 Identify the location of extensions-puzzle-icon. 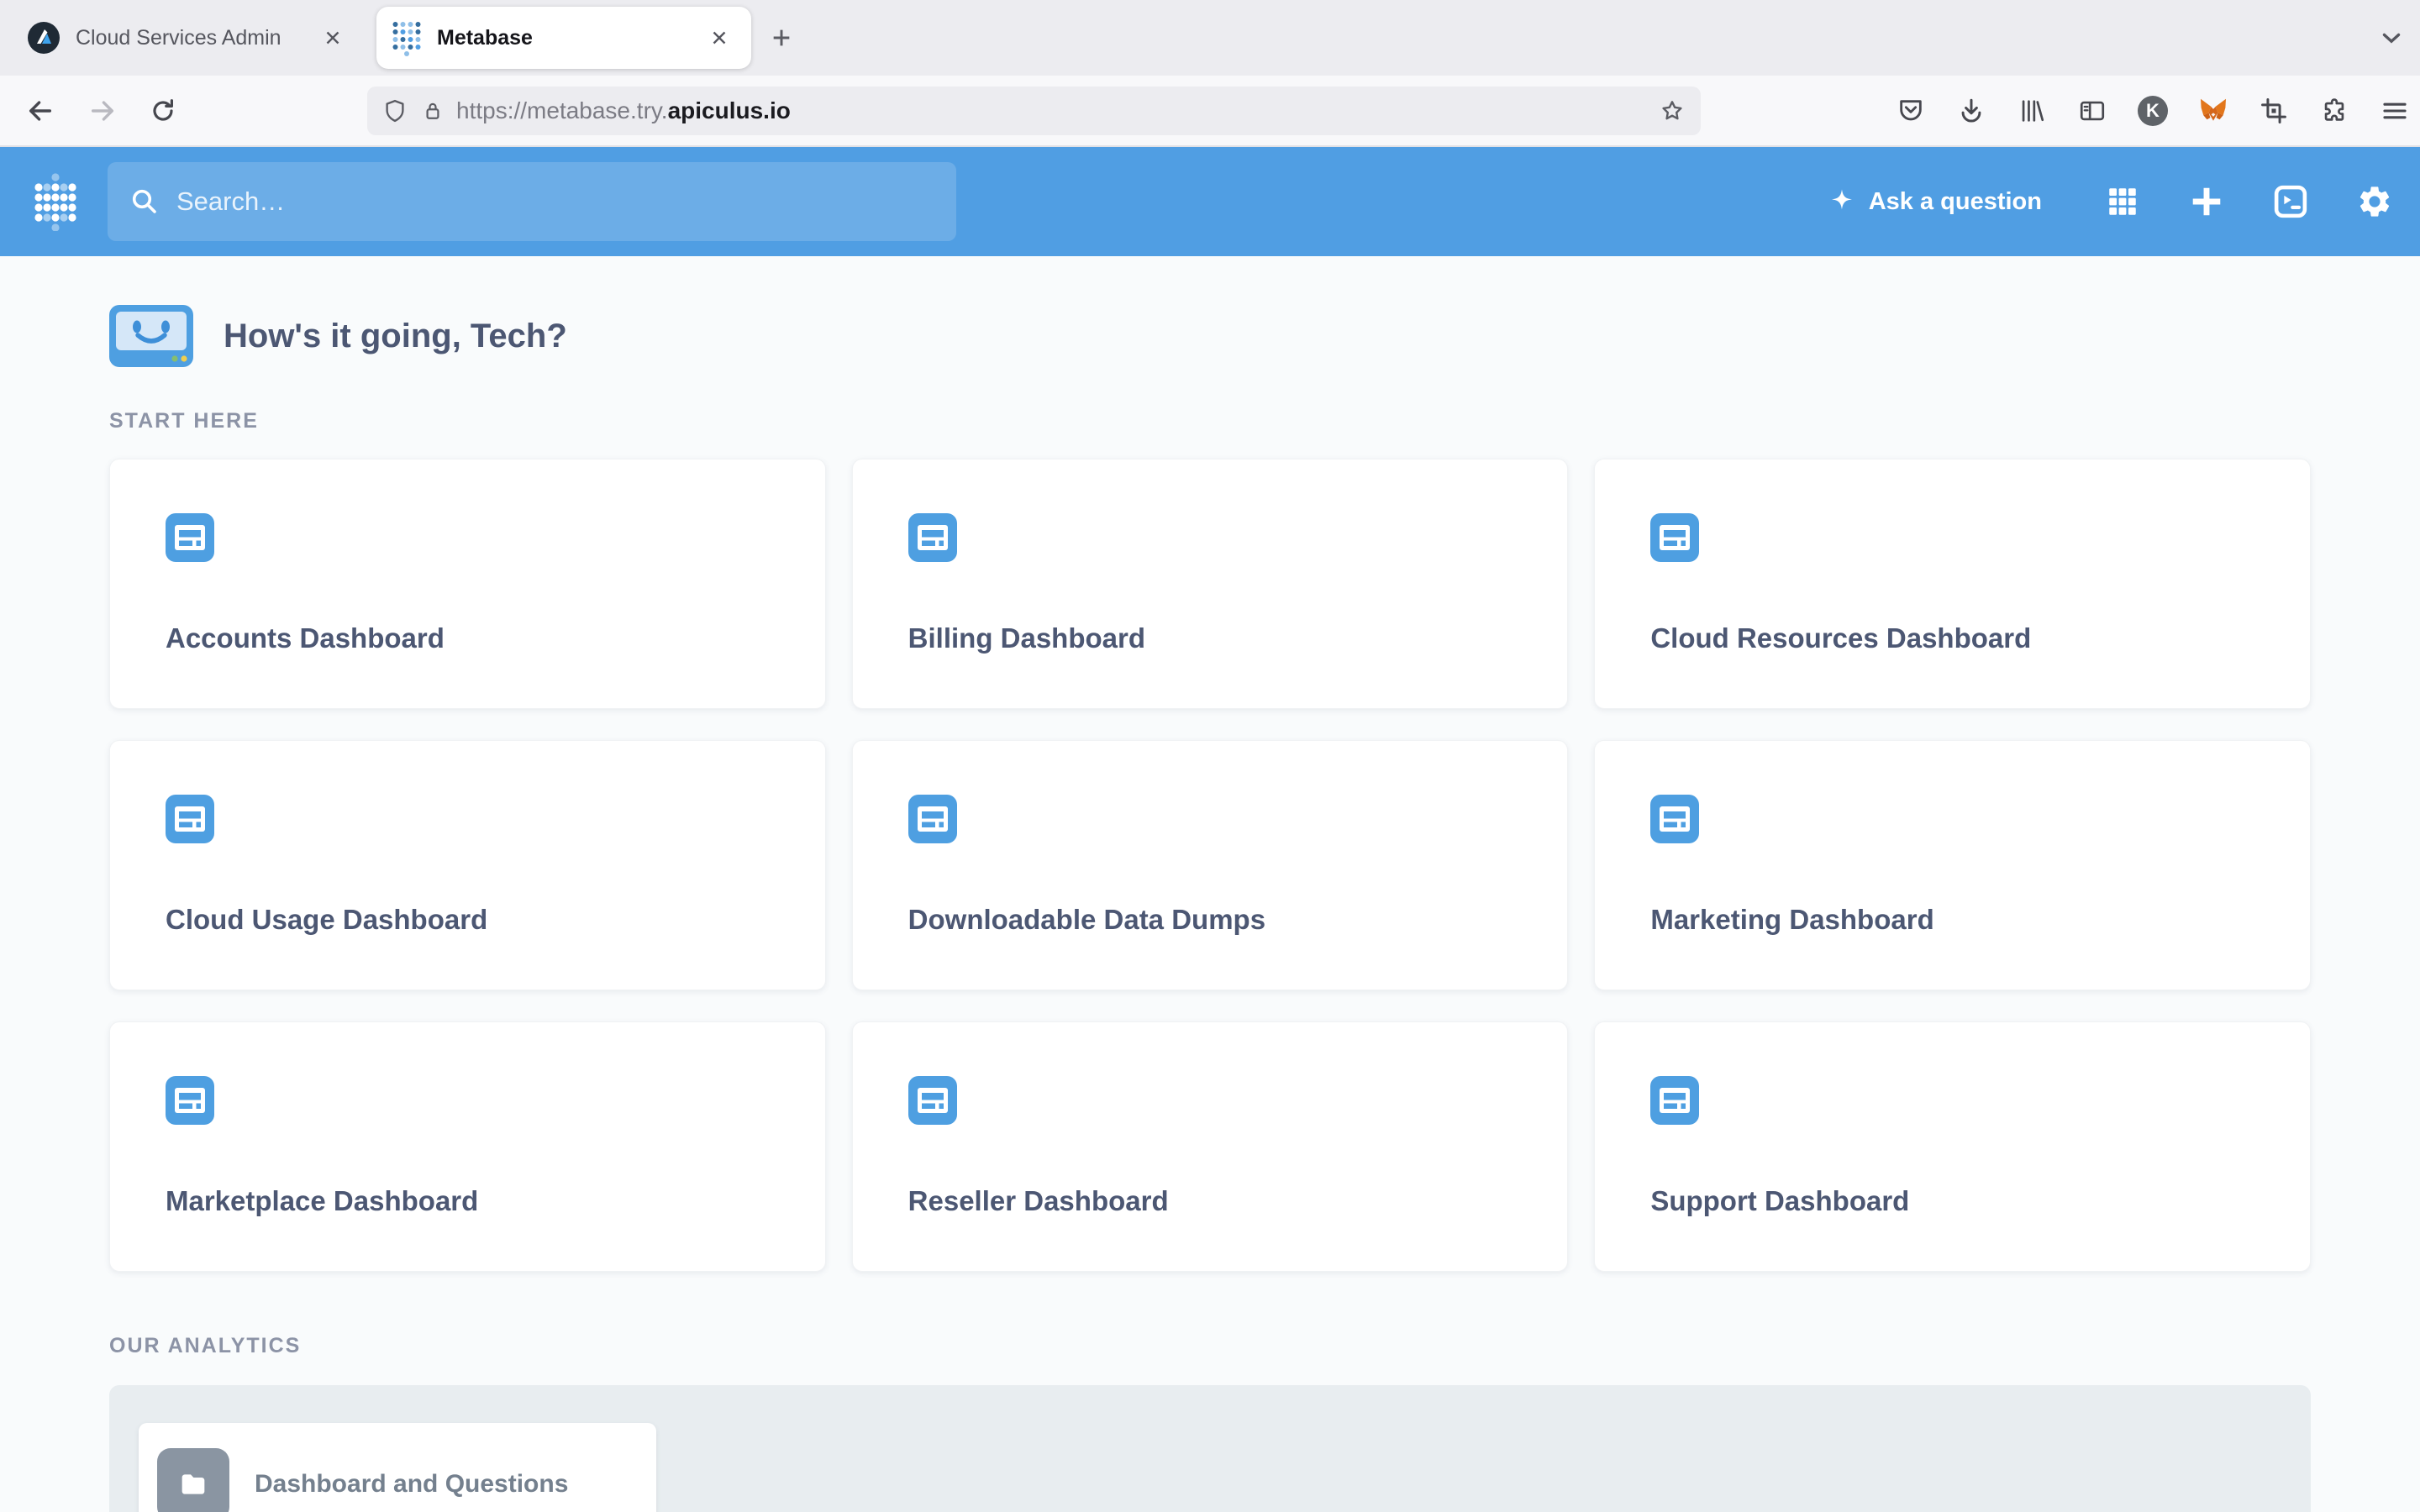
(2334, 111).